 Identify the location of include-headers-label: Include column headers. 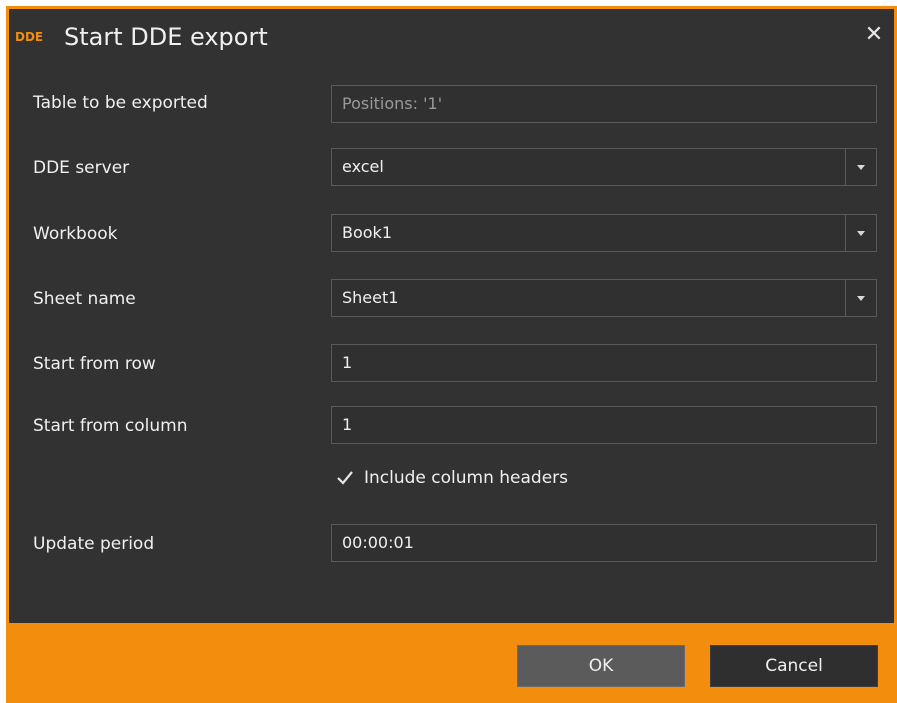
(466, 478).